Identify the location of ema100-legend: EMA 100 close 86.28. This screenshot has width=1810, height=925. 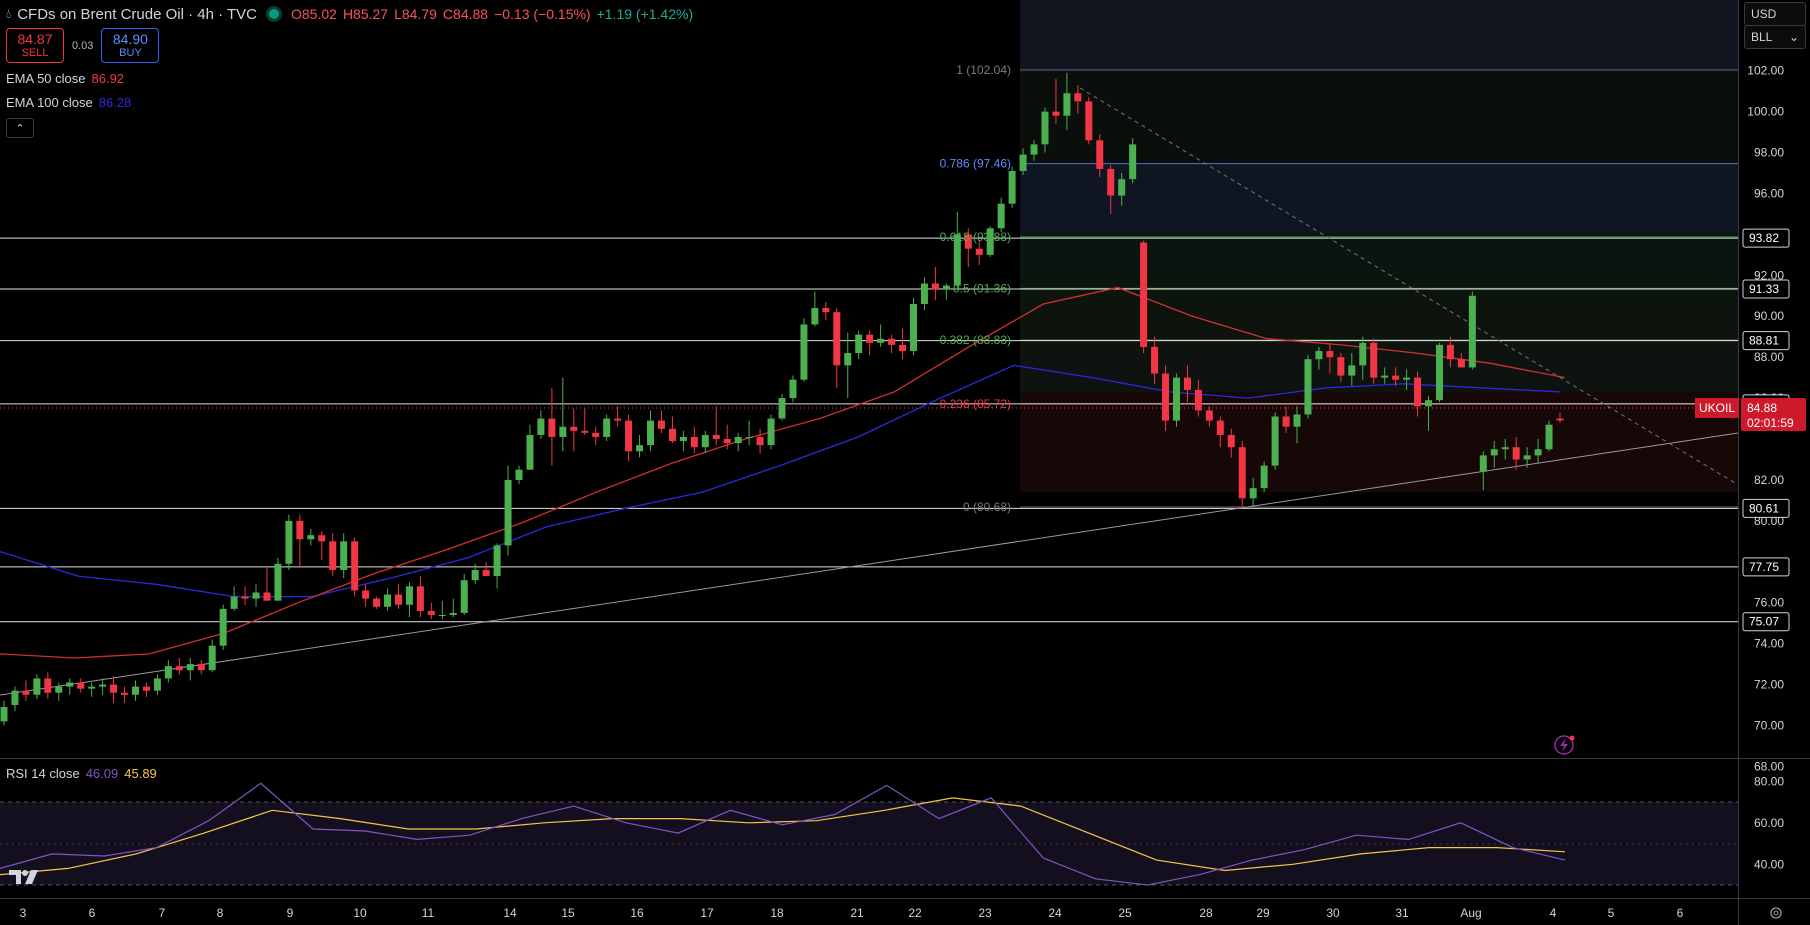
(68, 102).